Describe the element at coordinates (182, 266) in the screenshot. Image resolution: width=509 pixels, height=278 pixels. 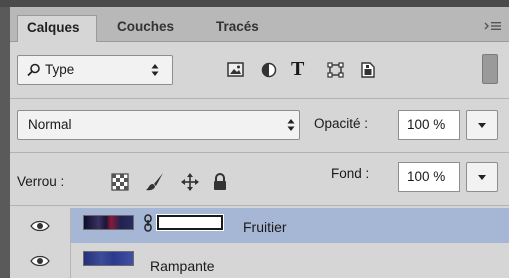
I see `layer-name: Rampante` at that location.